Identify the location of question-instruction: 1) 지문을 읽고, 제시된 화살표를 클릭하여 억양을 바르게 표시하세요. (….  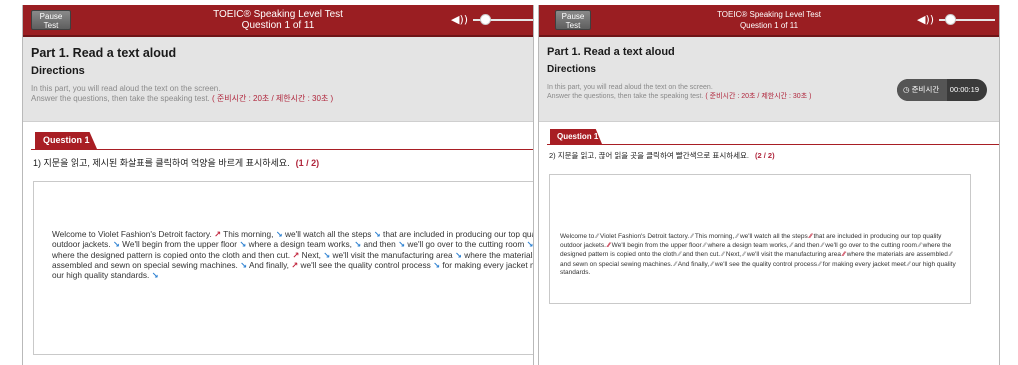
(176, 162).